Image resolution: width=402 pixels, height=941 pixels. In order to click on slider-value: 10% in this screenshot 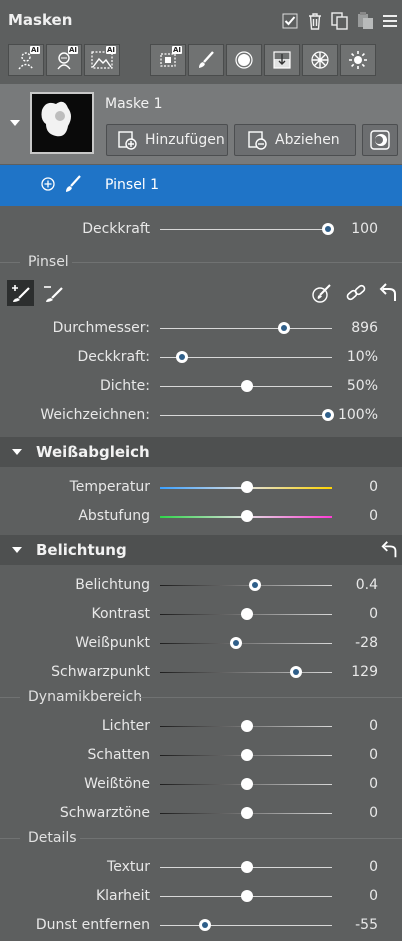, I will do `click(362, 357)`.